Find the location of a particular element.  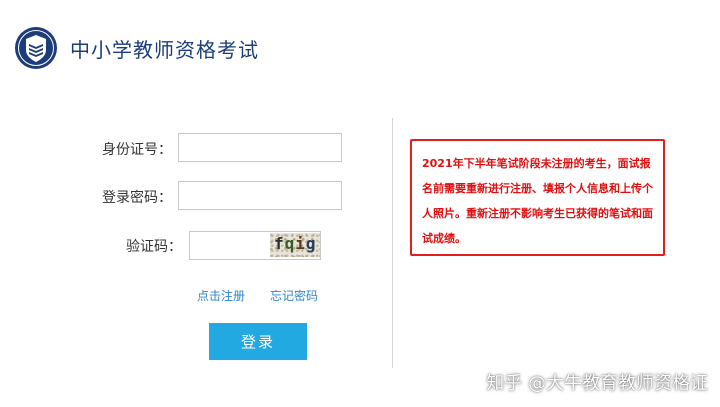

shield-book-icon is located at coordinates (36, 48).